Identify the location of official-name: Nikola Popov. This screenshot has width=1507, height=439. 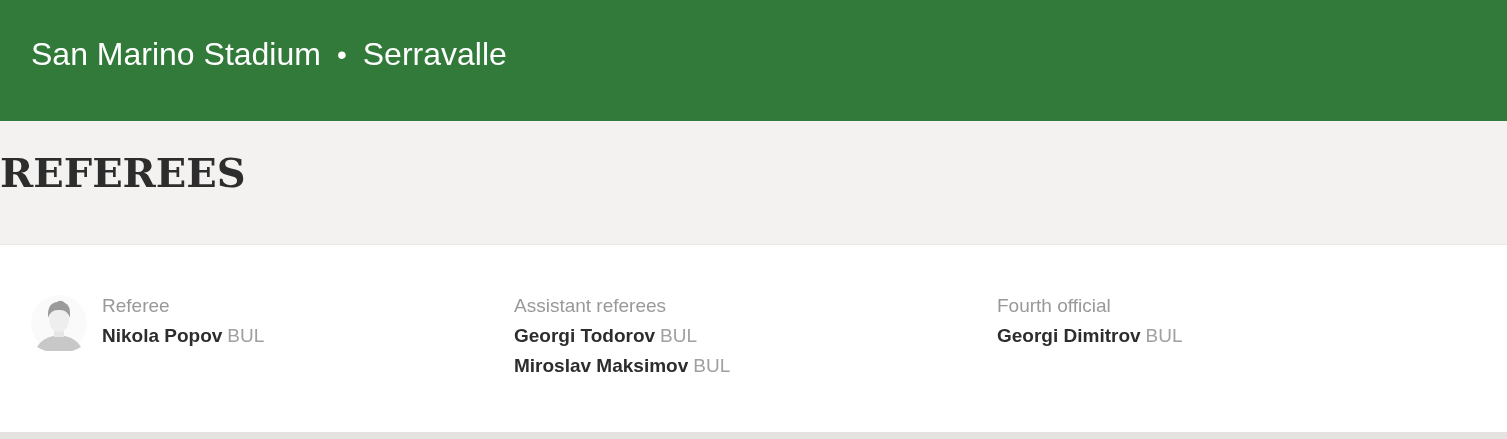
(162, 336).